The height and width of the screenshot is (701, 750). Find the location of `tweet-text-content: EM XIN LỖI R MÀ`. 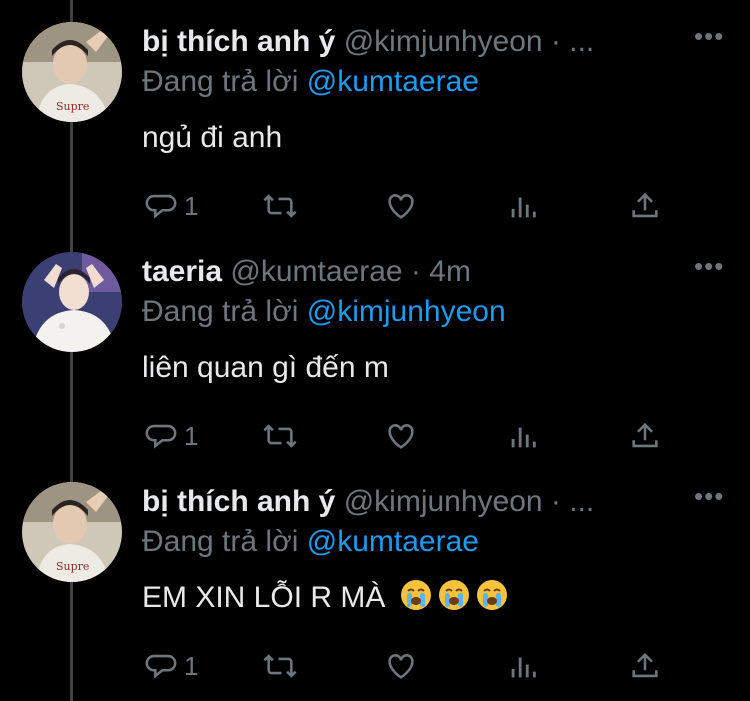

tweet-text-content: EM XIN LỖI R MÀ is located at coordinates (264, 597).